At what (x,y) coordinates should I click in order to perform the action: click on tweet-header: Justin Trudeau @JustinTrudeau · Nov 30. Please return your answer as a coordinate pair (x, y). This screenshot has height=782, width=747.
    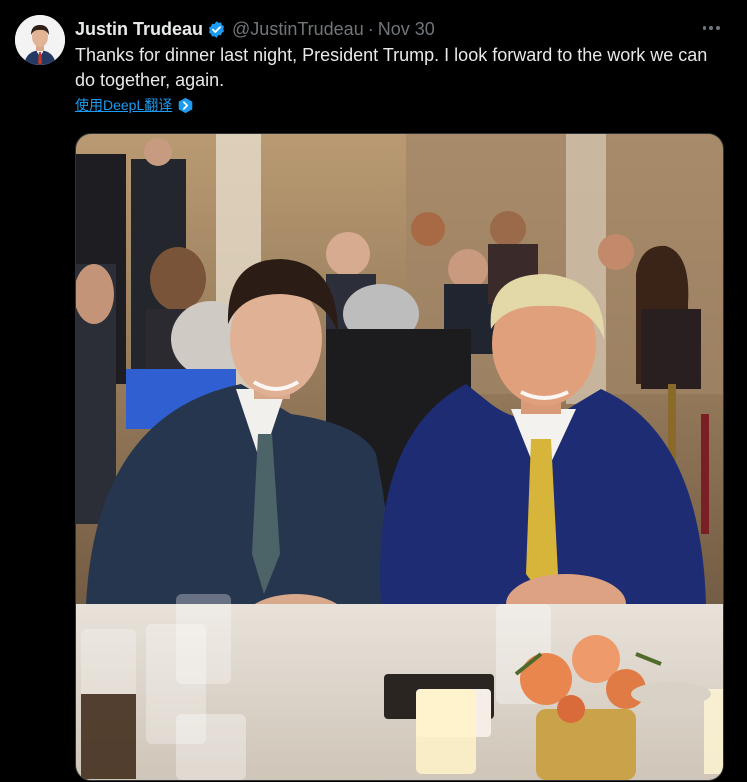
    Looking at the image, I should click on (401, 29).